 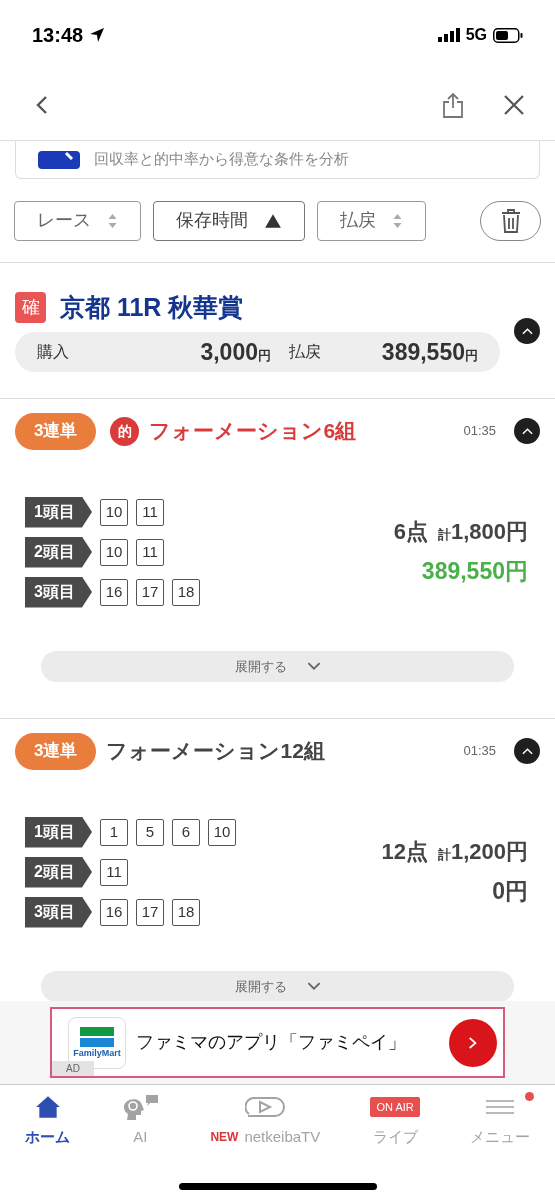 I want to click on status-time: 13:48, so click(x=58, y=35).